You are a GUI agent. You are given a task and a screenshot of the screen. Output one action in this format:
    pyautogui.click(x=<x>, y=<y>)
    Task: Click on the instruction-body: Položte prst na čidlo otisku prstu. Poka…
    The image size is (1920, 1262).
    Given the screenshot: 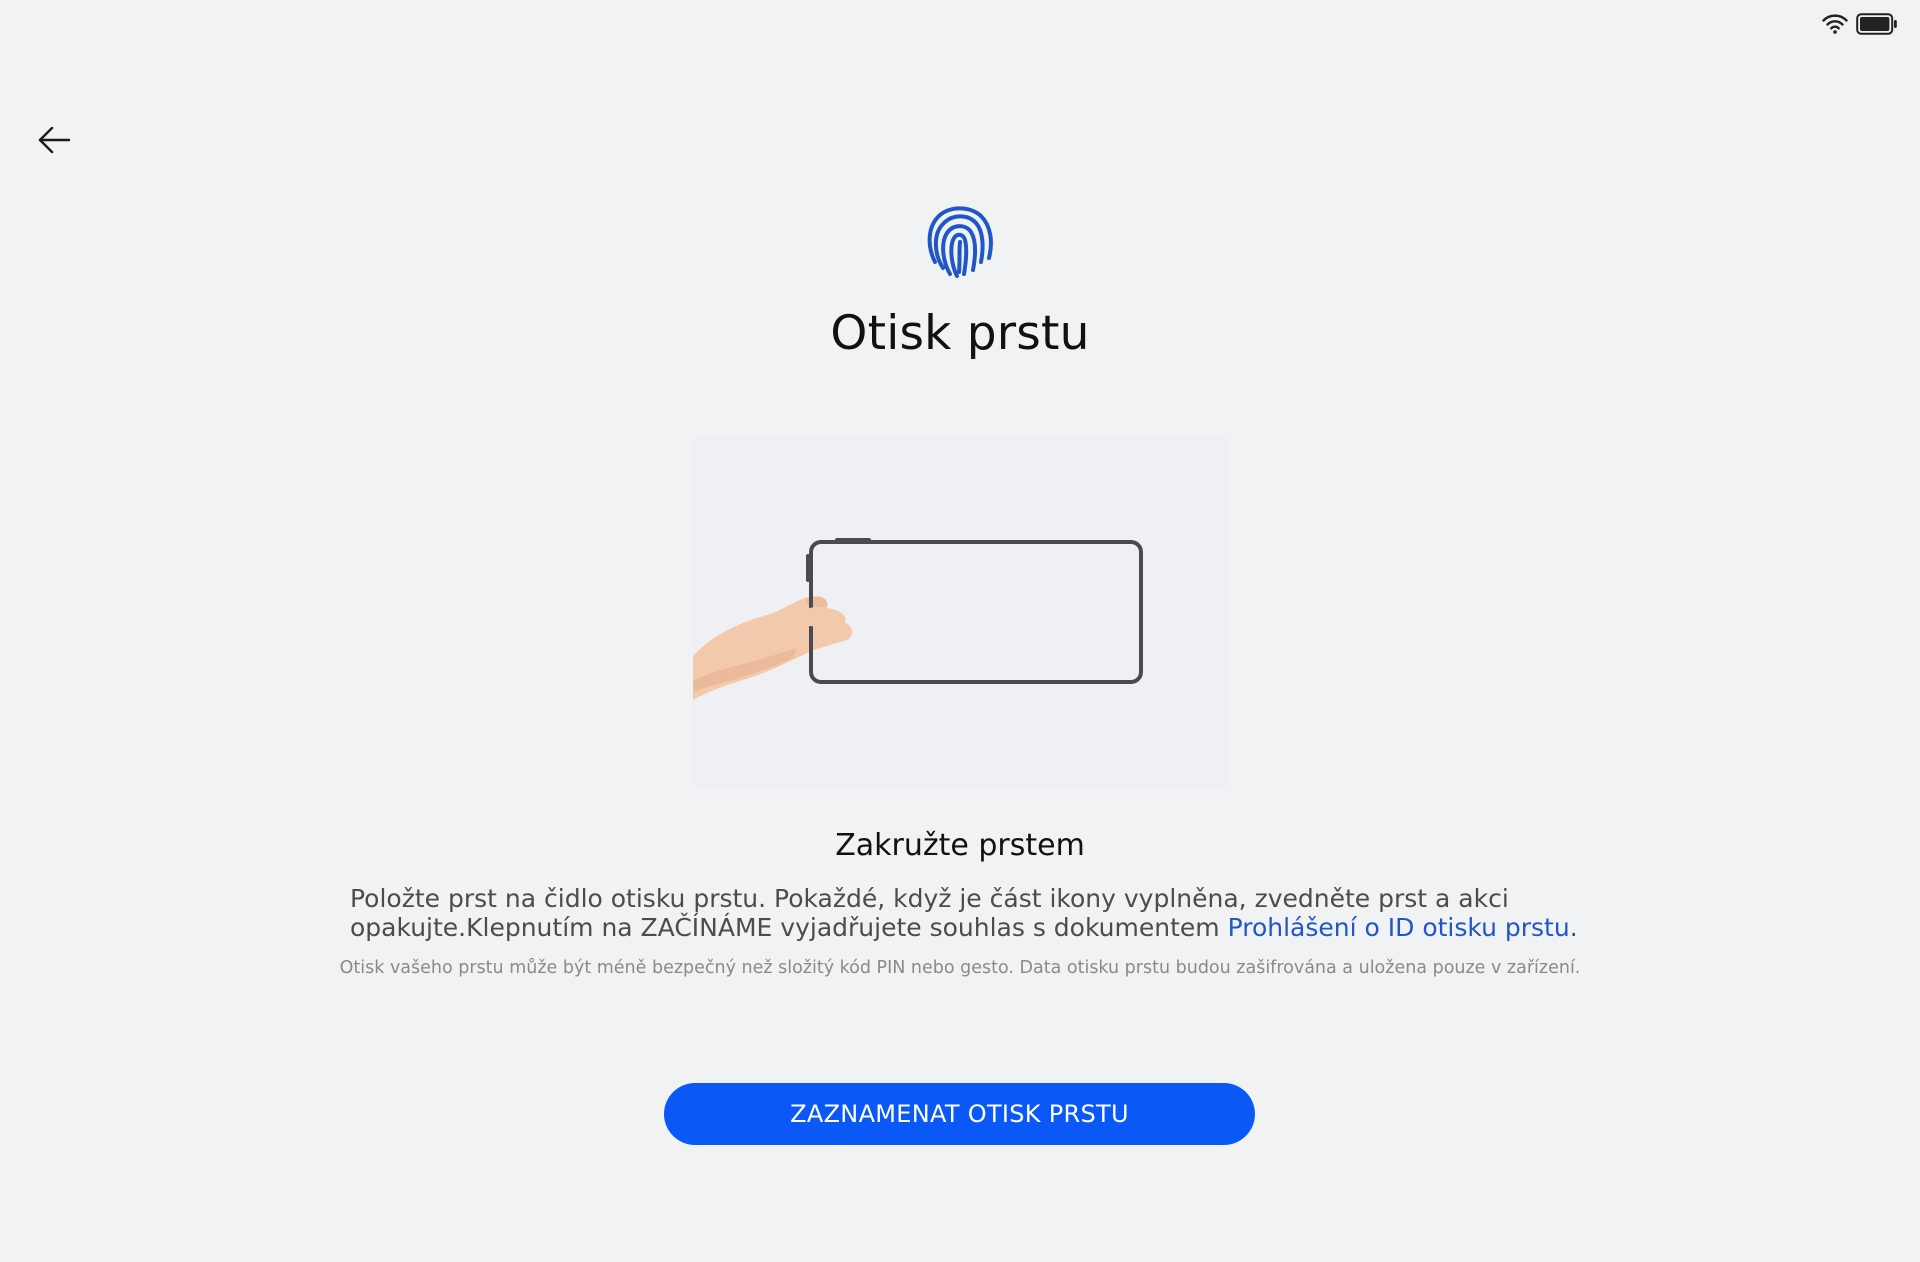 What is the action you would take?
    pyautogui.click(x=970, y=913)
    